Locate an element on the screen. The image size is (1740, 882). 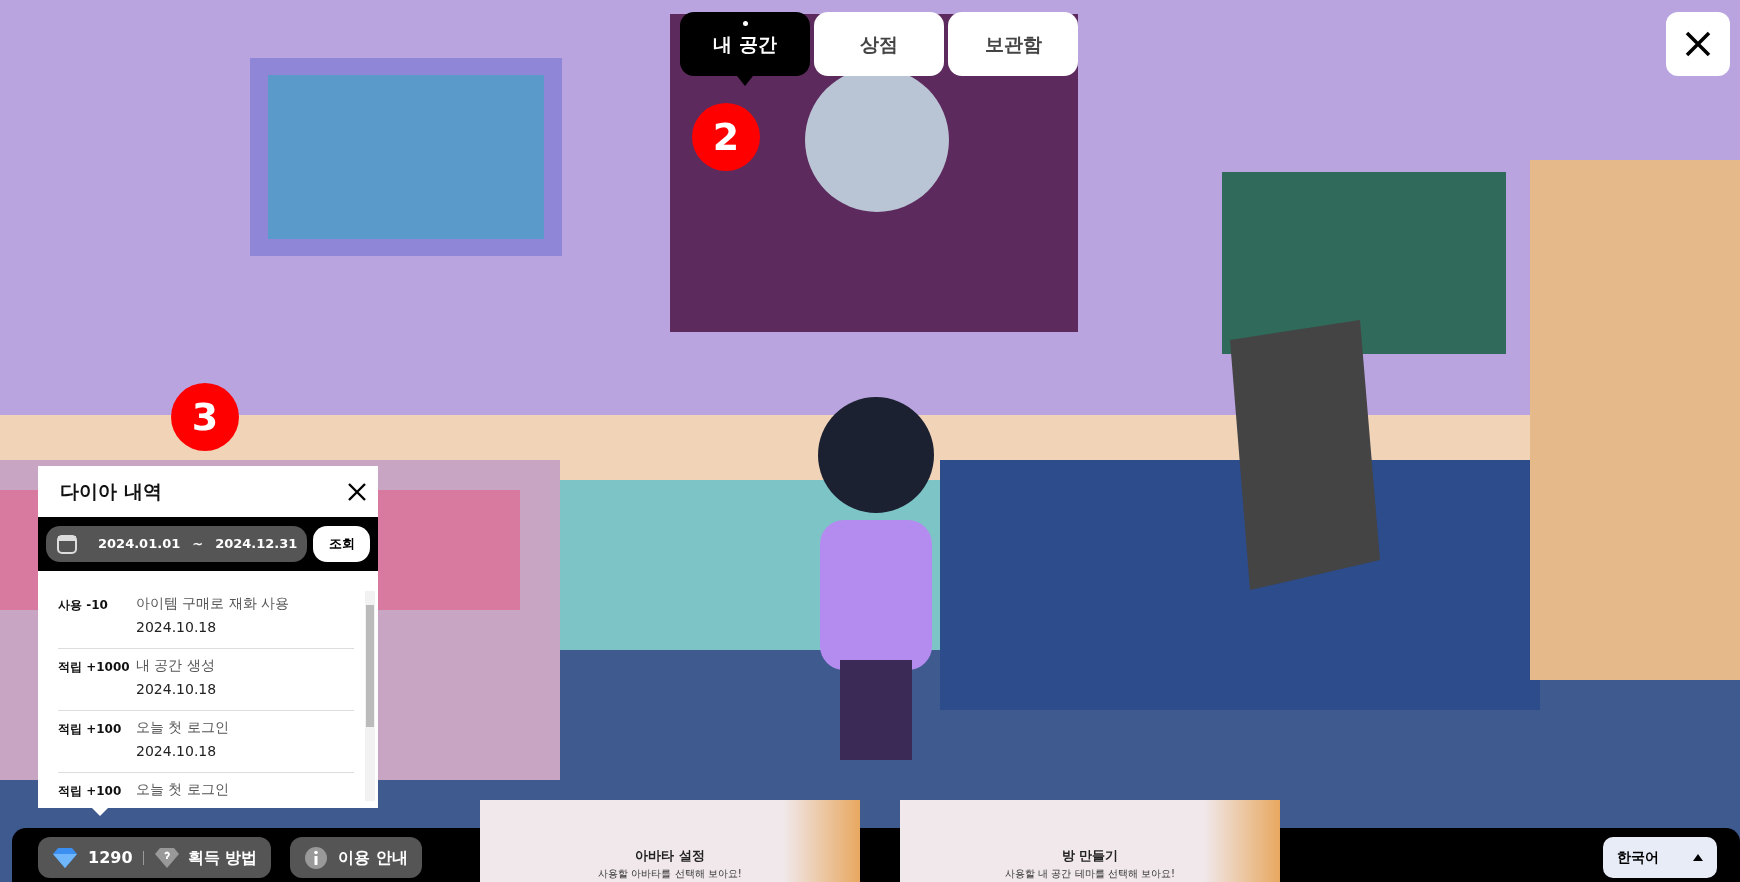
entry-type: 적립 +1000 is located at coordinates (94, 667).